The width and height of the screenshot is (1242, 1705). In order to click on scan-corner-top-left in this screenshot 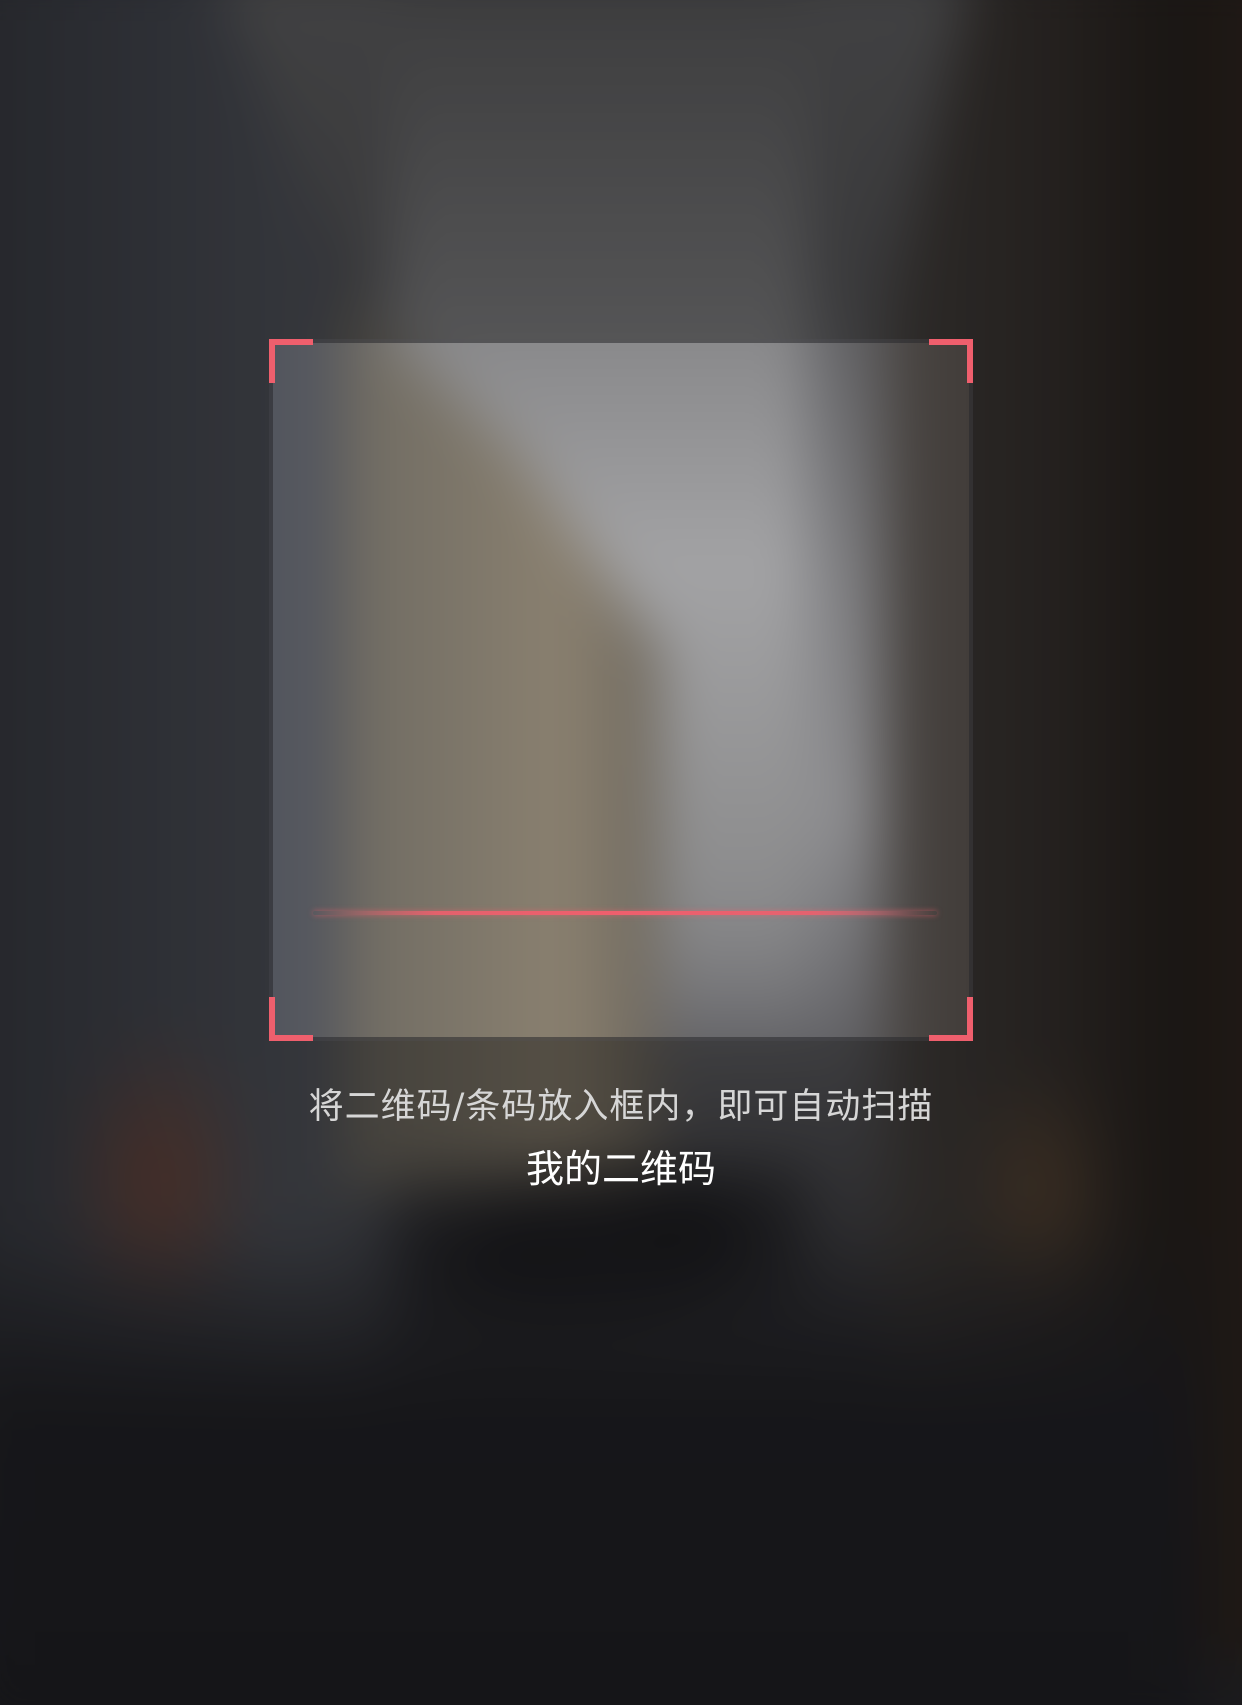, I will do `click(291, 361)`.